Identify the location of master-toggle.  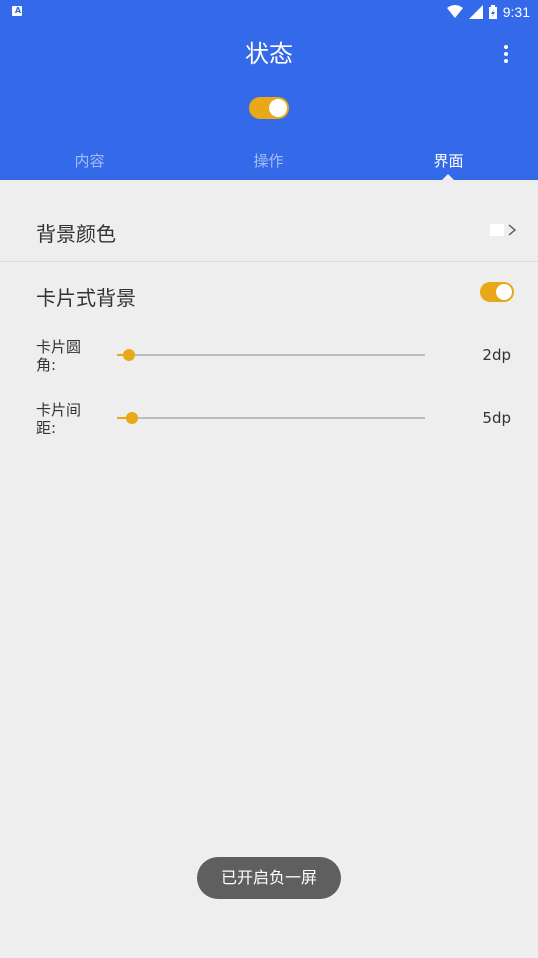
(269, 108).